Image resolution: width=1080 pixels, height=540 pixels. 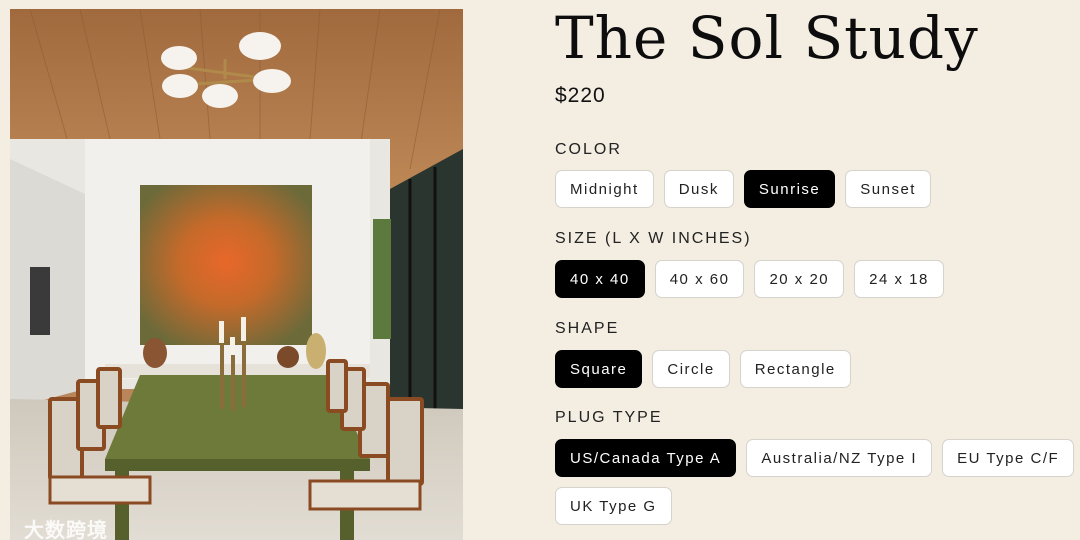 What do you see at coordinates (789, 189) in the screenshot?
I see `color-option-sunrise: Sunrise` at bounding box center [789, 189].